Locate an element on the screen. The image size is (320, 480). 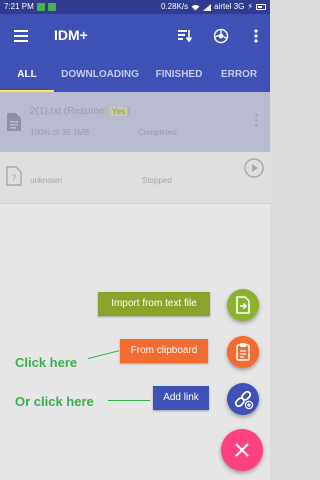
clipboard-icon is located at coordinates (243, 352).